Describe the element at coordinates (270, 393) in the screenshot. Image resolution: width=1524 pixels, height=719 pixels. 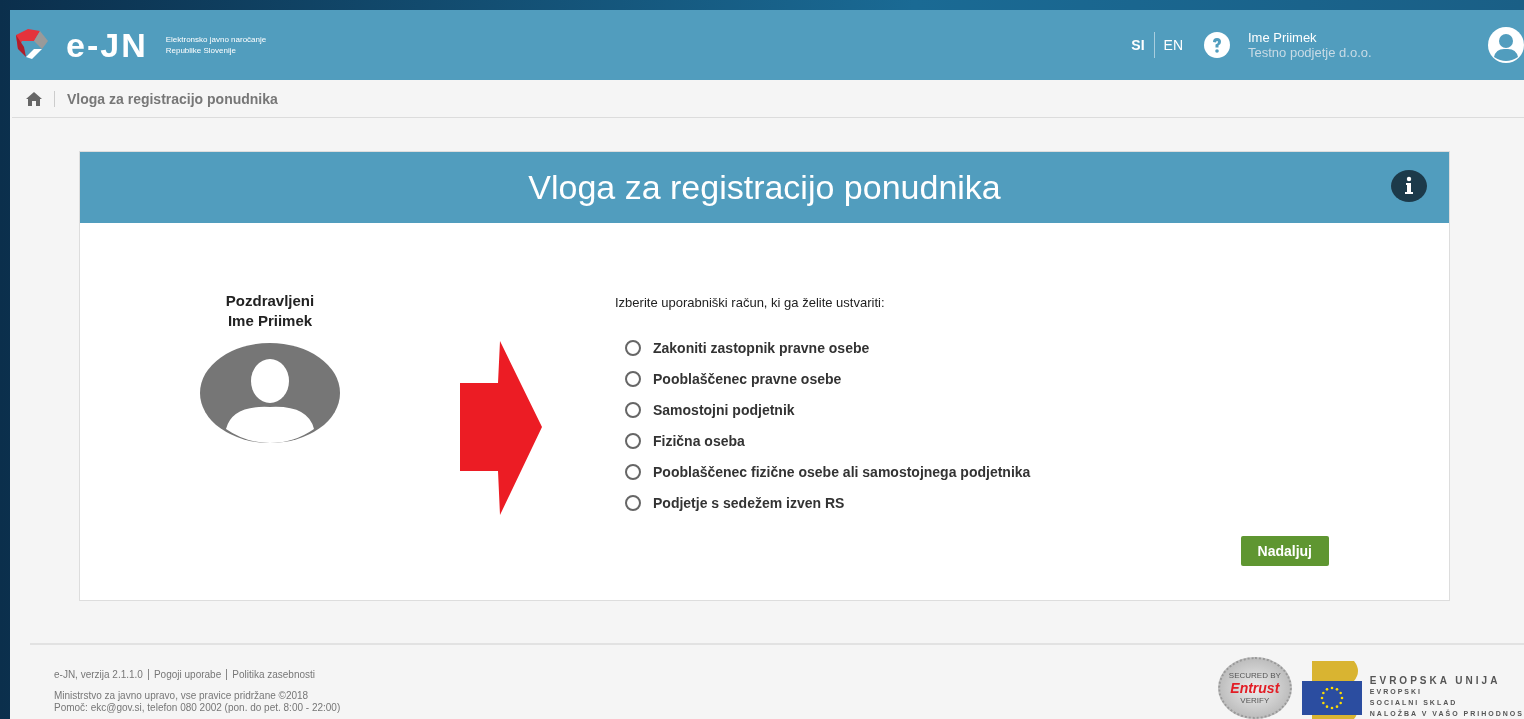
I see `avatar-icon` at that location.